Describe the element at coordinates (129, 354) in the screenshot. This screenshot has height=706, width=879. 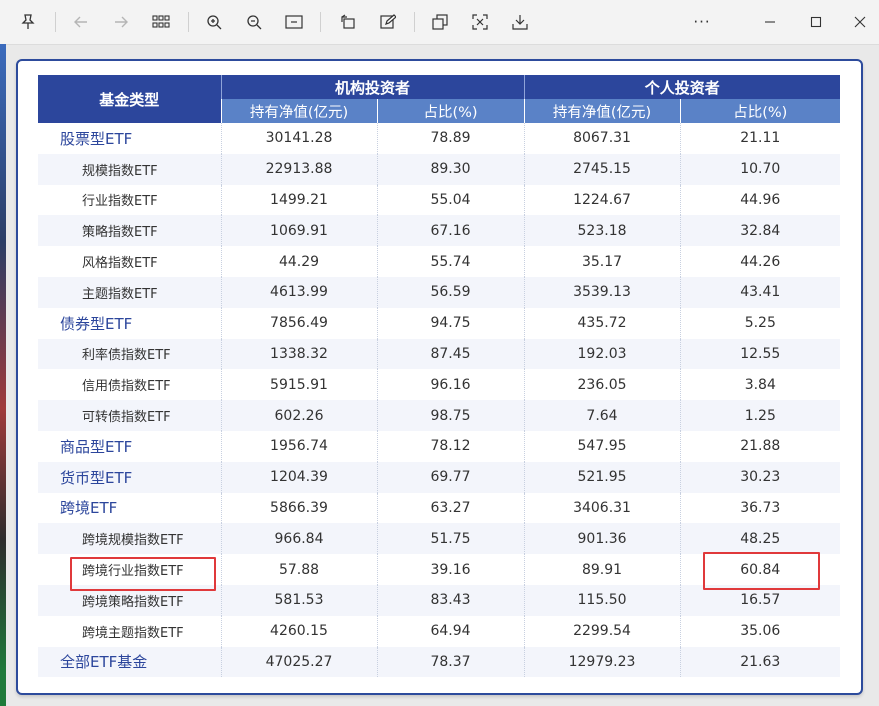
I see `row-name: 利率债指数ETF` at that location.